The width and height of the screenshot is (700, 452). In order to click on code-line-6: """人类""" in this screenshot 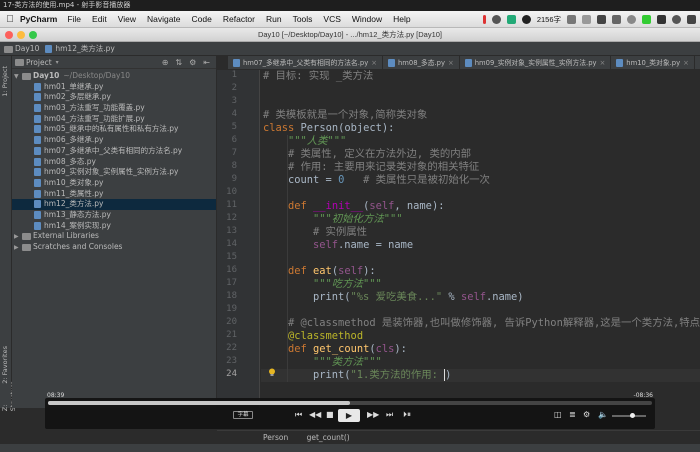, I will do `click(317, 141)`.